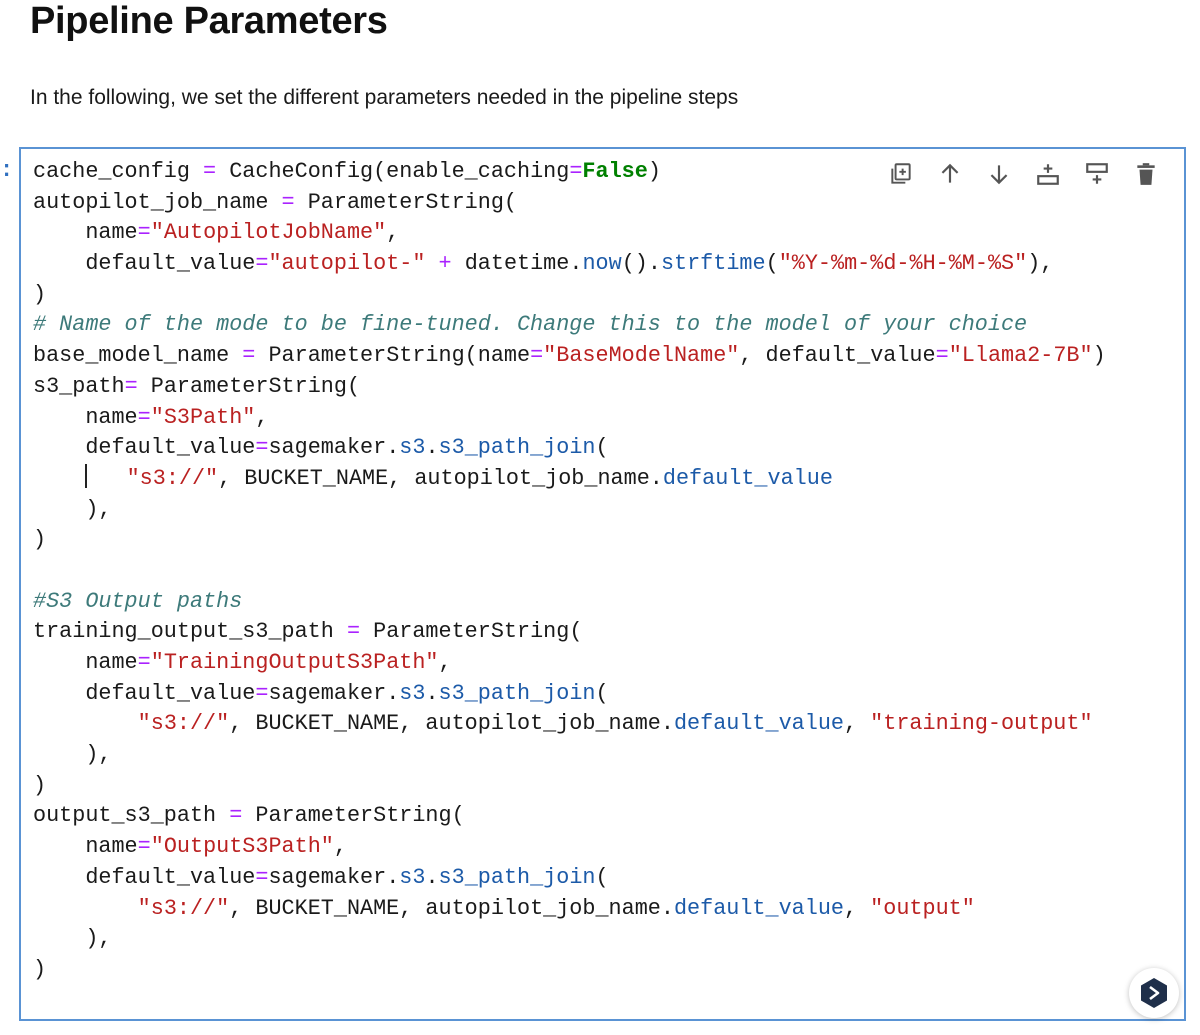 Image resolution: width=1200 pixels, height=1035 pixels. Describe the element at coordinates (334, 693) in the screenshot. I see `code-token: sagemaker.` at that location.